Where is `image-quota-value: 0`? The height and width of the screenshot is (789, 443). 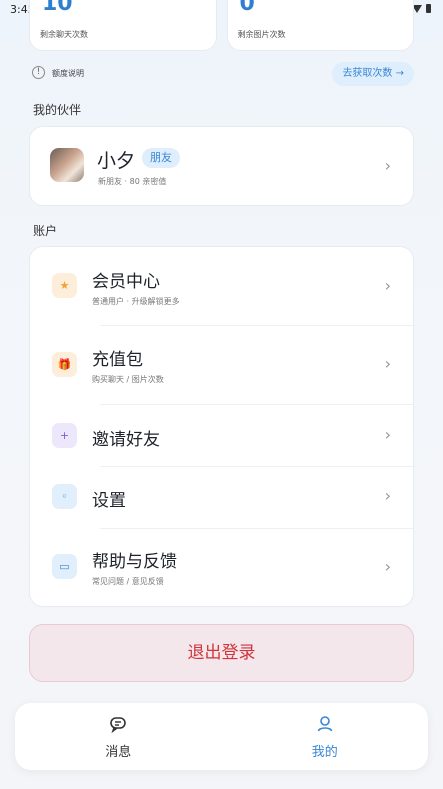 image-quota-value: 0 is located at coordinates (247, 8).